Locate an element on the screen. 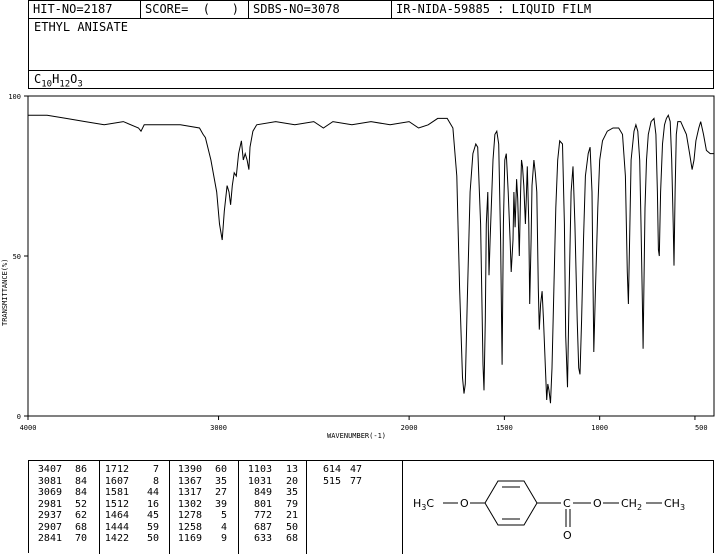 The image size is (715, 558). methylene: CH2 is located at coordinates (631, 504).